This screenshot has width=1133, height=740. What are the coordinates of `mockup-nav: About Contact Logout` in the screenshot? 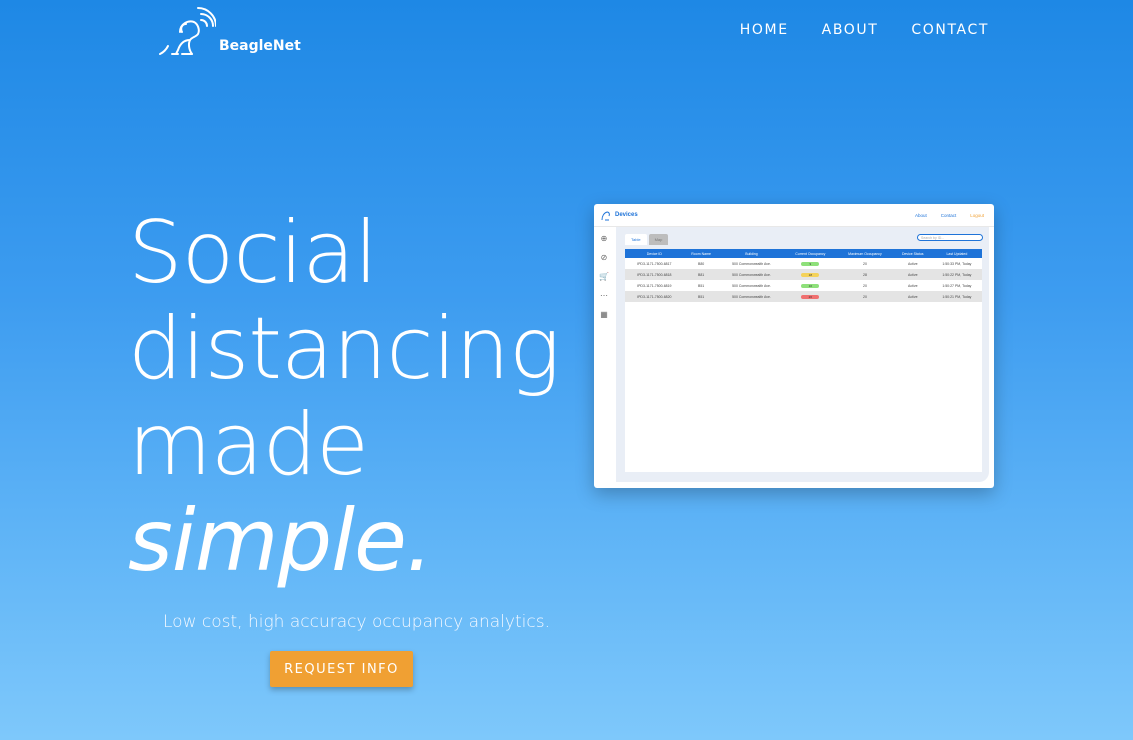 It's located at (949, 215).